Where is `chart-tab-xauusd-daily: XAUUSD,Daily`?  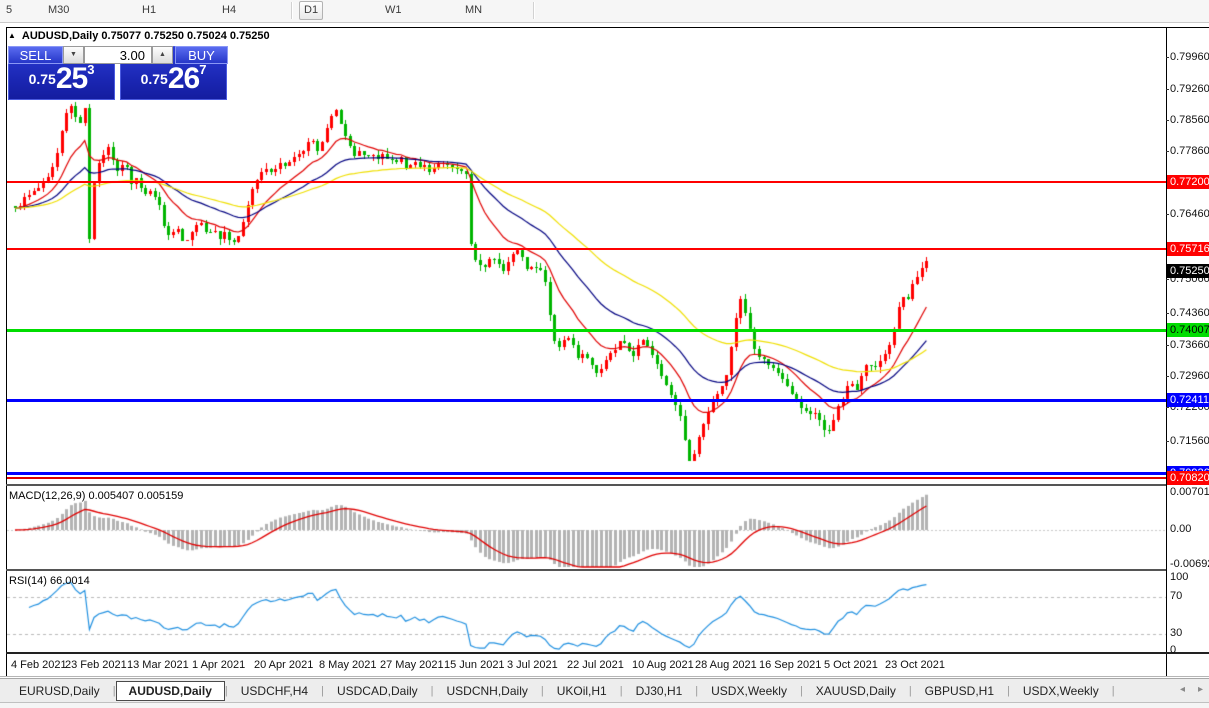 chart-tab-xauusd-daily: XAUUSD,Daily is located at coordinates (856, 691).